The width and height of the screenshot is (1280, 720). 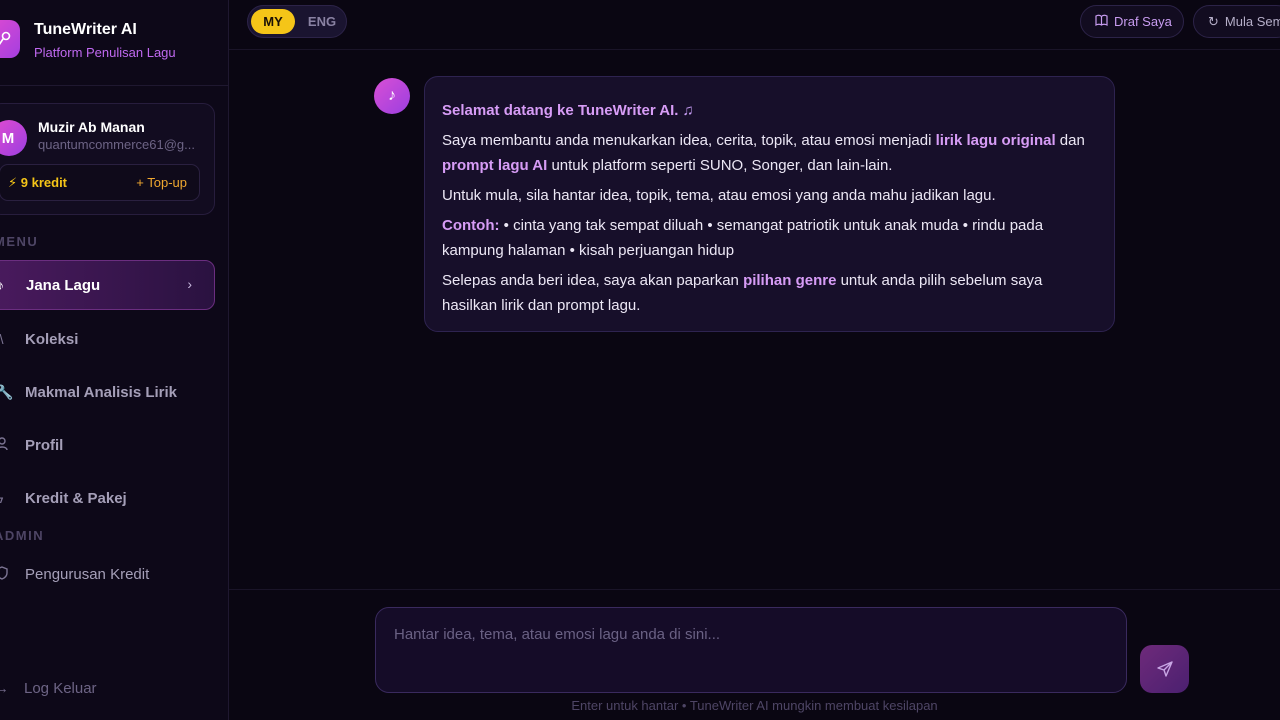 What do you see at coordinates (107, 445) in the screenshot?
I see `sidebar-item-profil: Profil` at bounding box center [107, 445].